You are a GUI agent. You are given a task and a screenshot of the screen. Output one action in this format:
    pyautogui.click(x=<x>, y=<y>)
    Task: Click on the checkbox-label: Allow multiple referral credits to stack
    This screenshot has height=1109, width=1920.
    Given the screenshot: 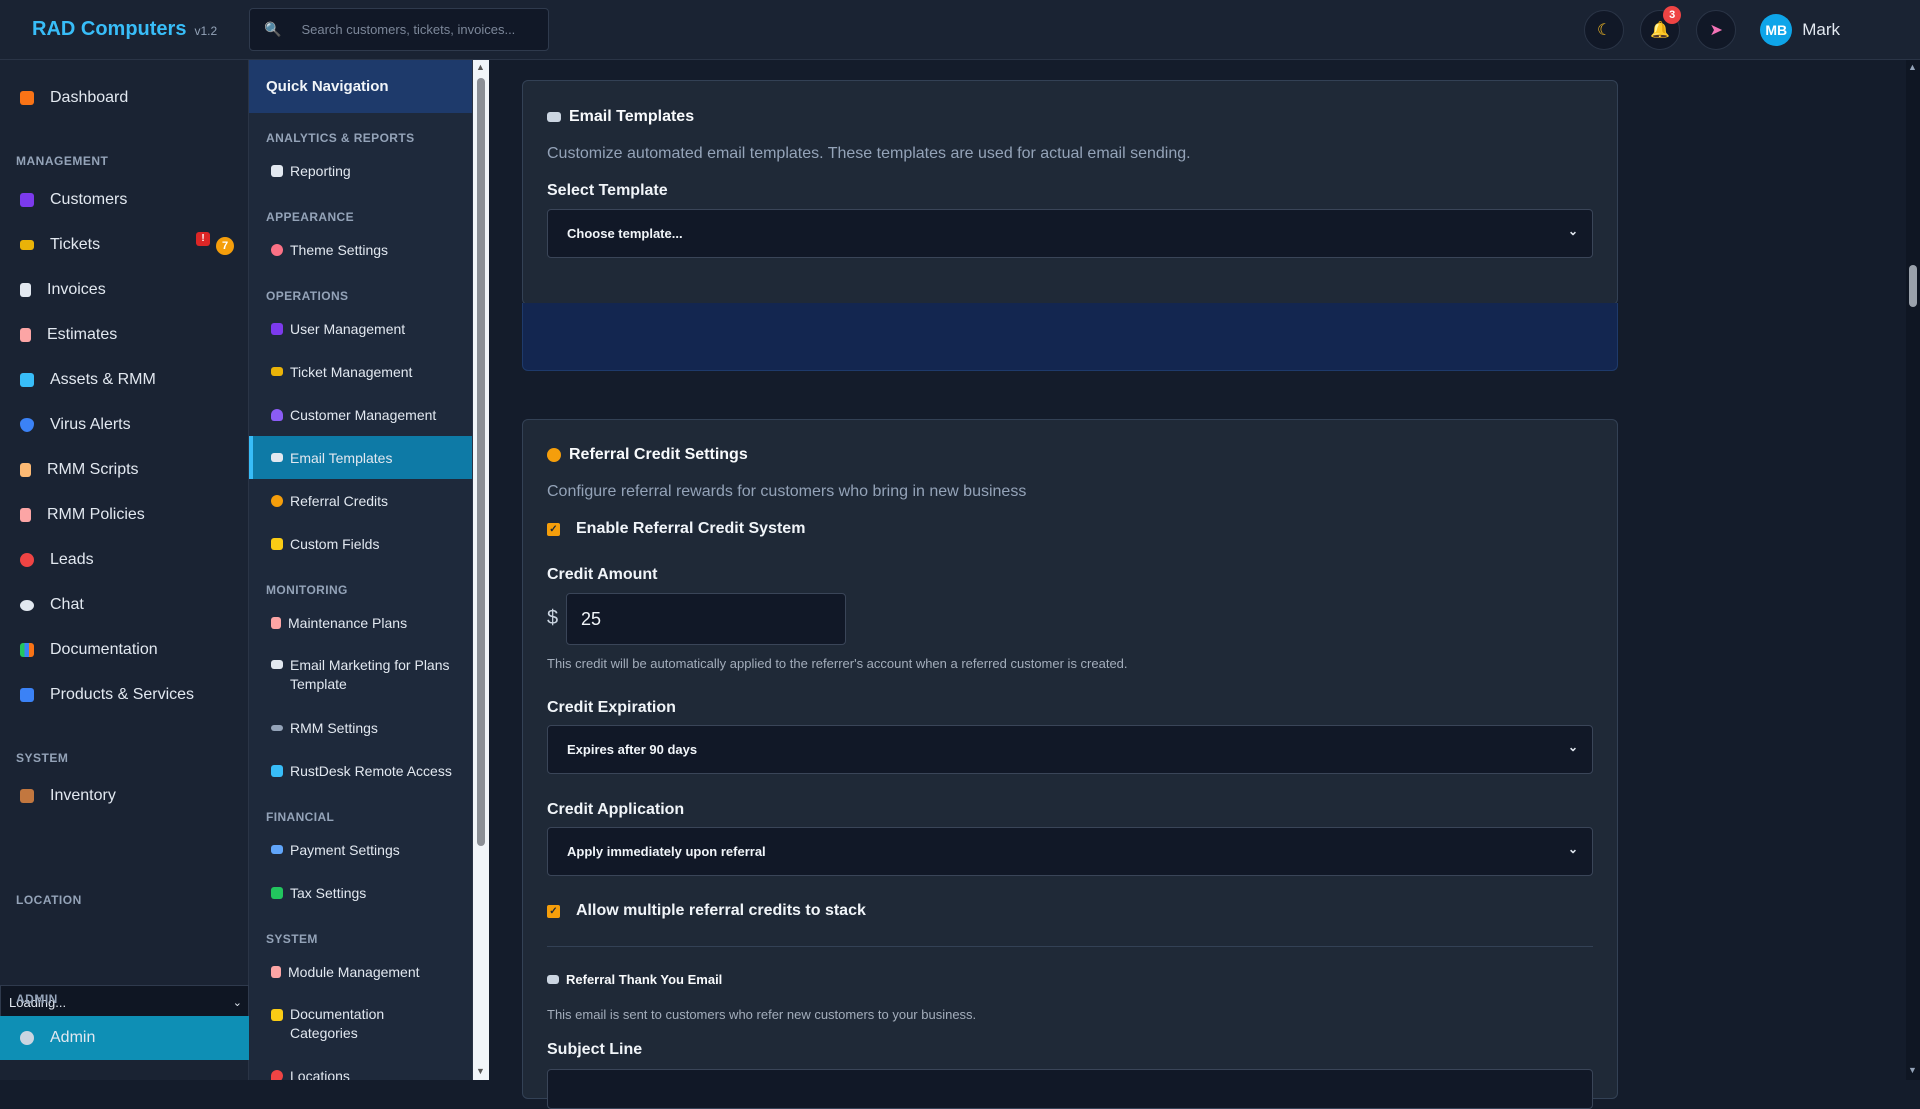 What is the action you would take?
    pyautogui.click(x=721, y=910)
    